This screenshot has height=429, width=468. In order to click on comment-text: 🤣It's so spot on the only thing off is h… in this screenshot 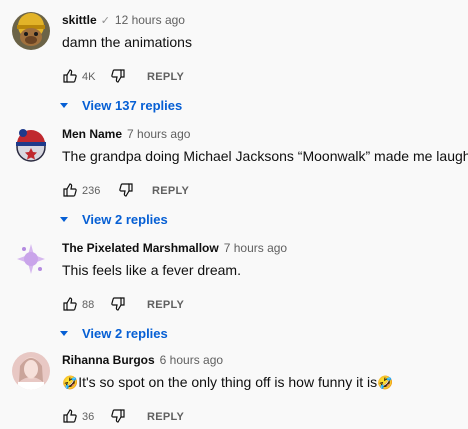, I will do `click(227, 382)`.